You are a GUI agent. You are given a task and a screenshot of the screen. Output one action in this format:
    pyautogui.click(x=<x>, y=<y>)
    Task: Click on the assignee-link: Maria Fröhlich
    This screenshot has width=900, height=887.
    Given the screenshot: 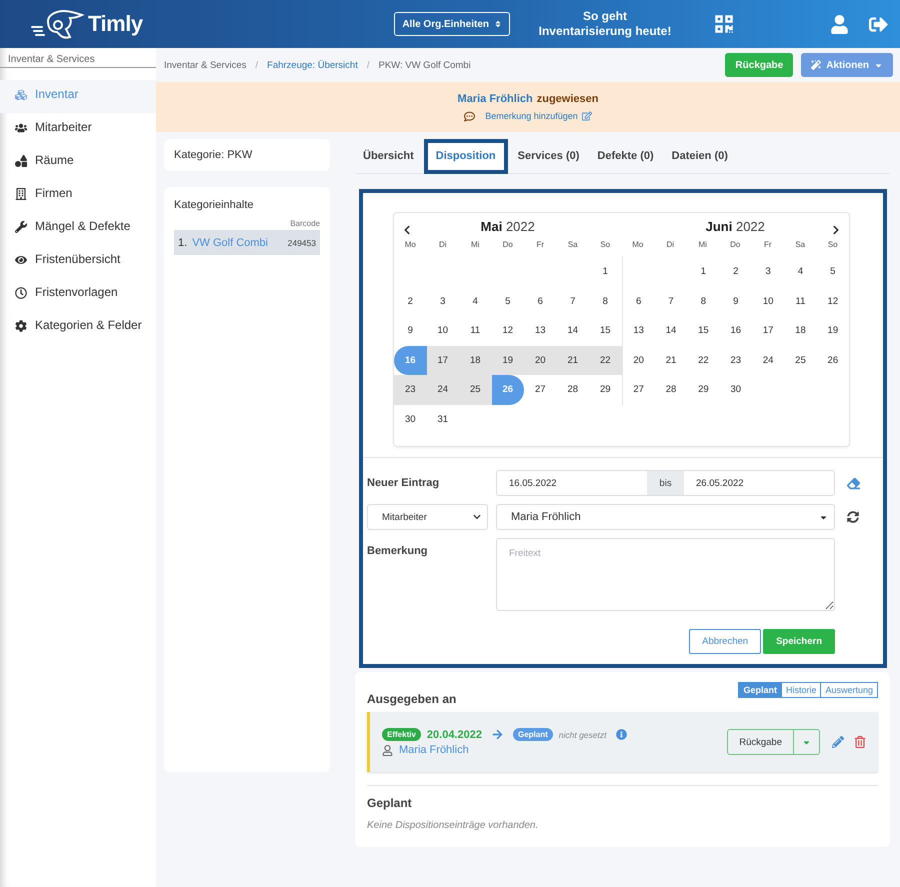 What is the action you would take?
    pyautogui.click(x=495, y=98)
    